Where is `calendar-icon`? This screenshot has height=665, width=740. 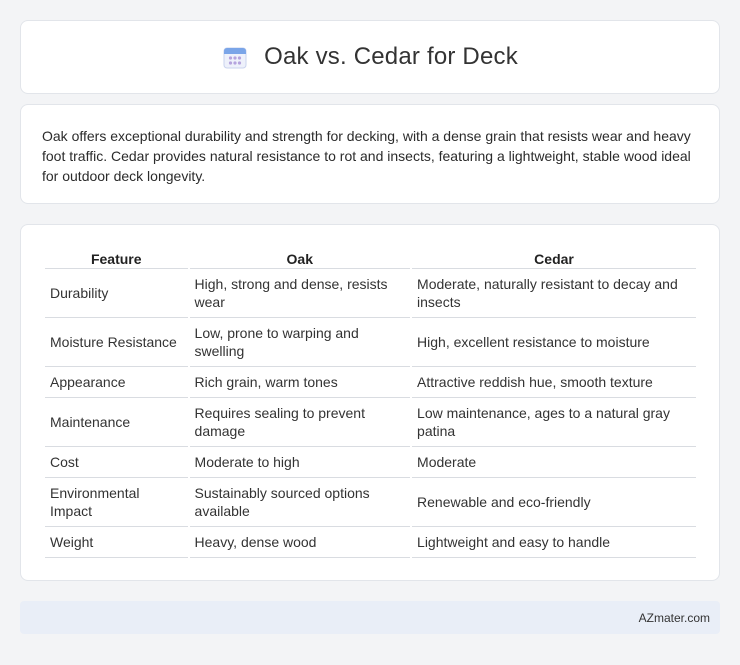
calendar-icon is located at coordinates (235, 57).